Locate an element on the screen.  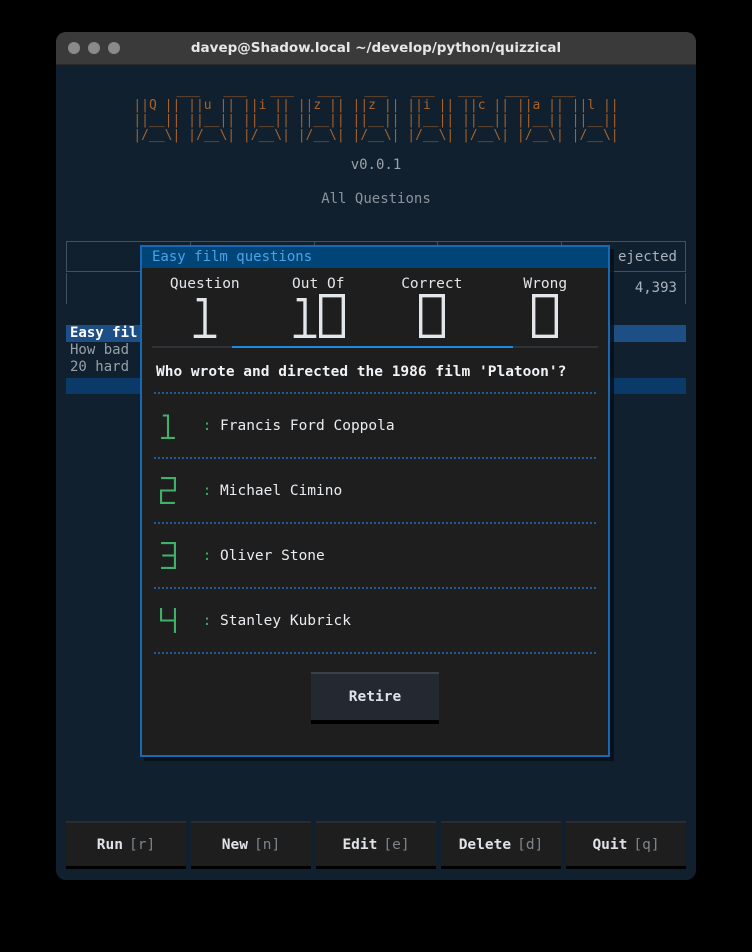
stat-question-value is located at coordinates (205, 318).